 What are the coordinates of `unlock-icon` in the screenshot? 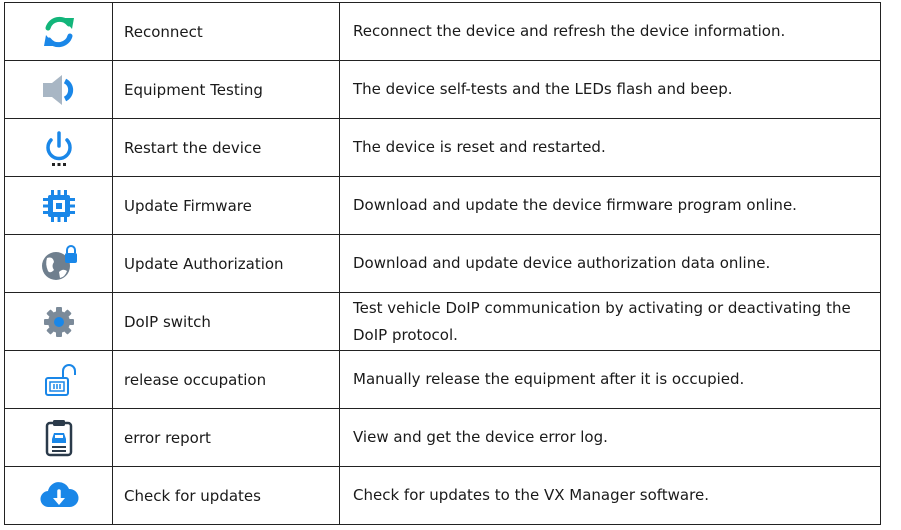 It's located at (59, 380).